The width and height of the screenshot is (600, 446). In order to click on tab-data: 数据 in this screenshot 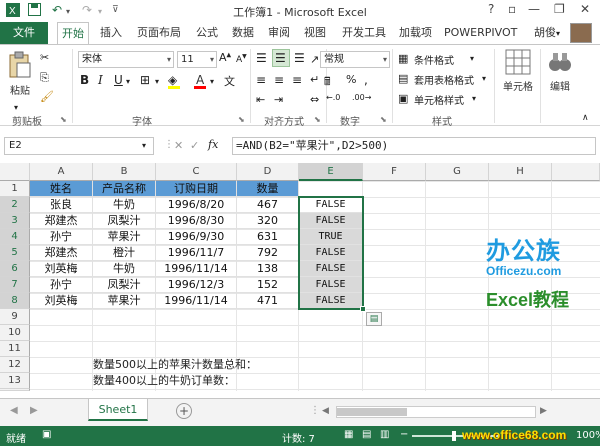, I will do `click(243, 33)`.